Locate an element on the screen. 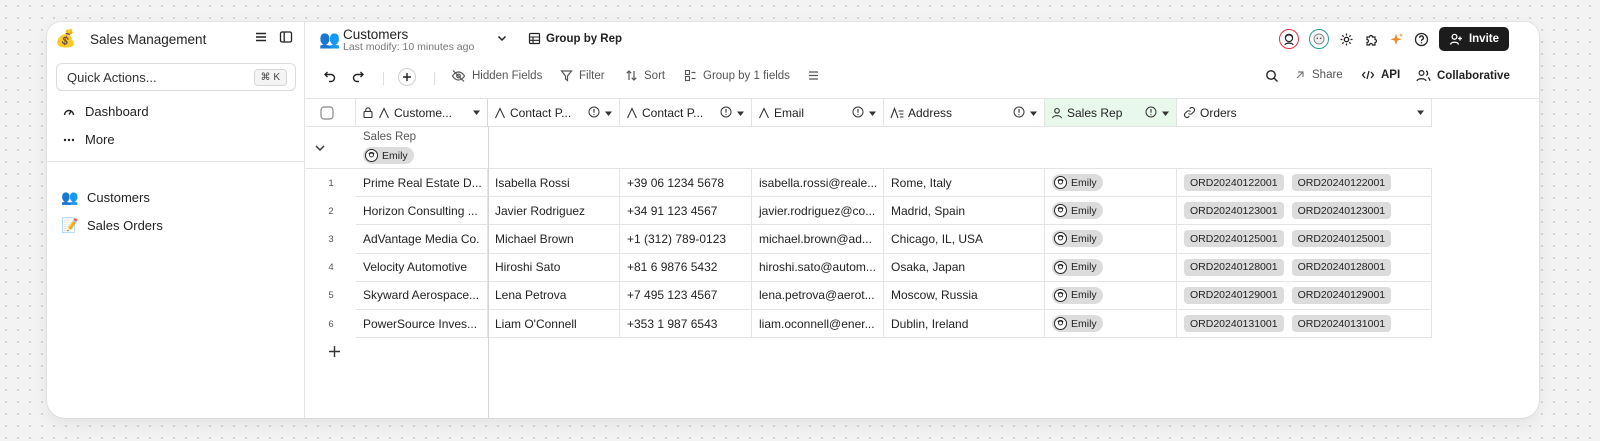  table-item-customers: 👥 Customers is located at coordinates (105, 197).